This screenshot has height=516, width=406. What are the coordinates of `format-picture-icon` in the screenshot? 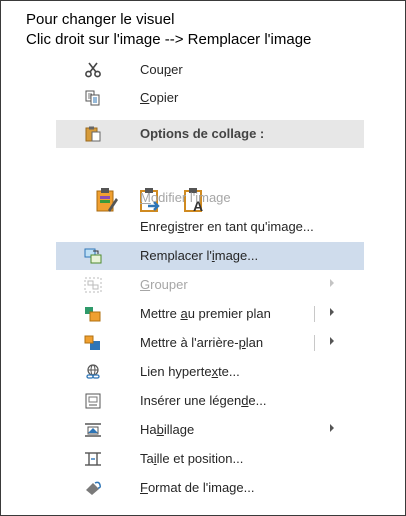 It's located at (93, 488).